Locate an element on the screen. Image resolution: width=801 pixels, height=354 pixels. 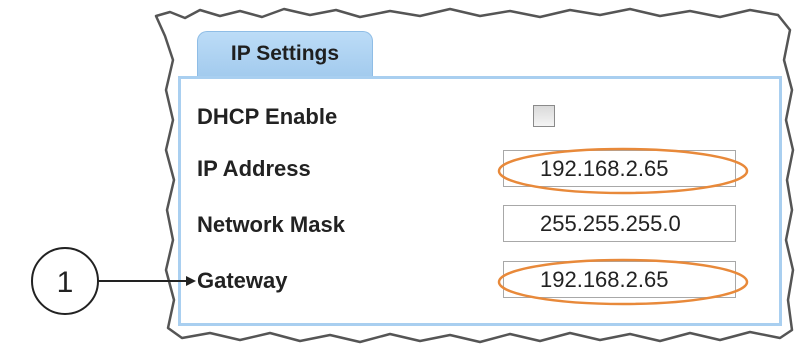
tab-ip-settings-label: IP Settings is located at coordinates (285, 53).